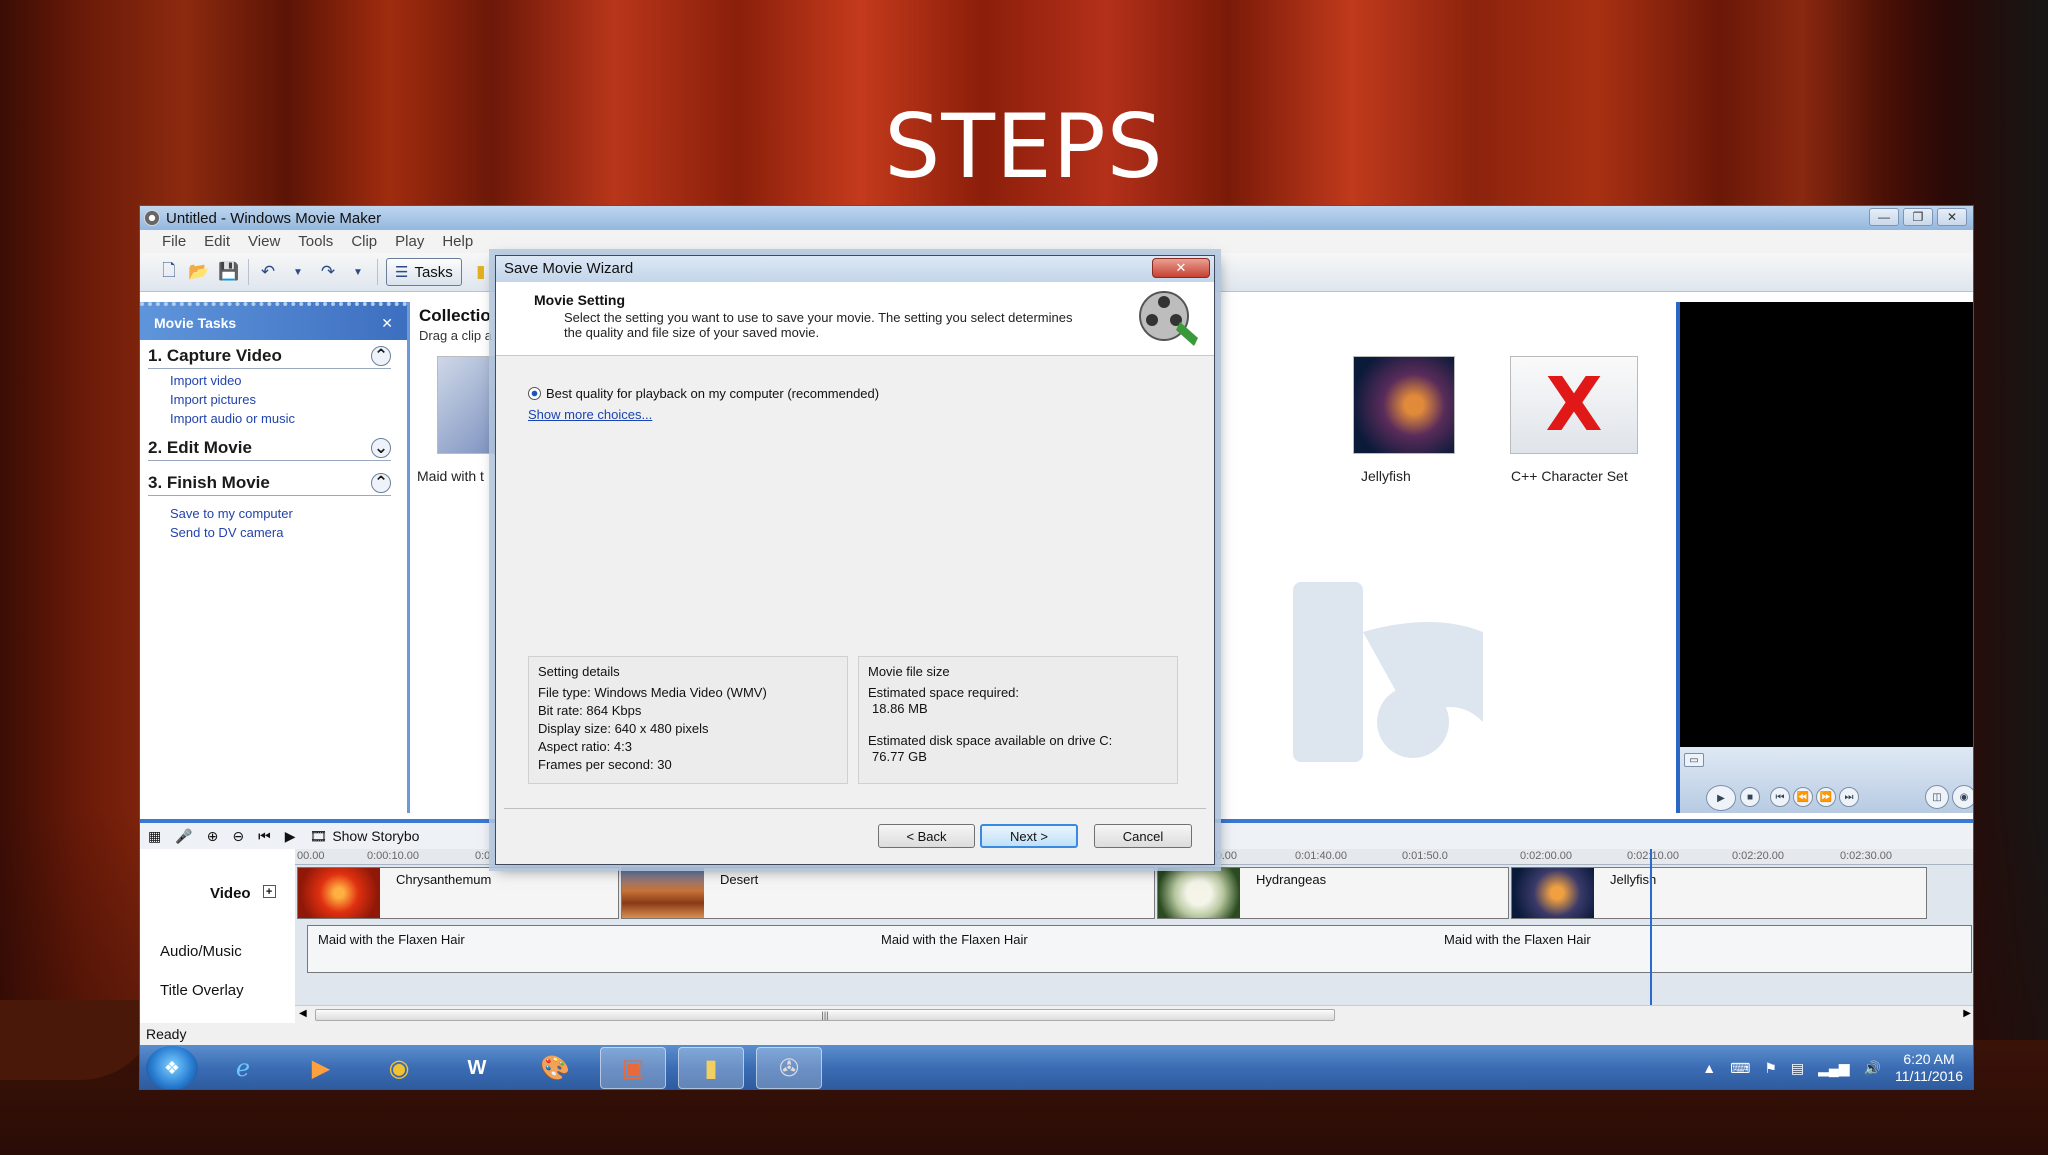 The image size is (2048, 1155). Describe the element at coordinates (1872, 1068) in the screenshot. I see `volume-icon: 🔊` at that location.